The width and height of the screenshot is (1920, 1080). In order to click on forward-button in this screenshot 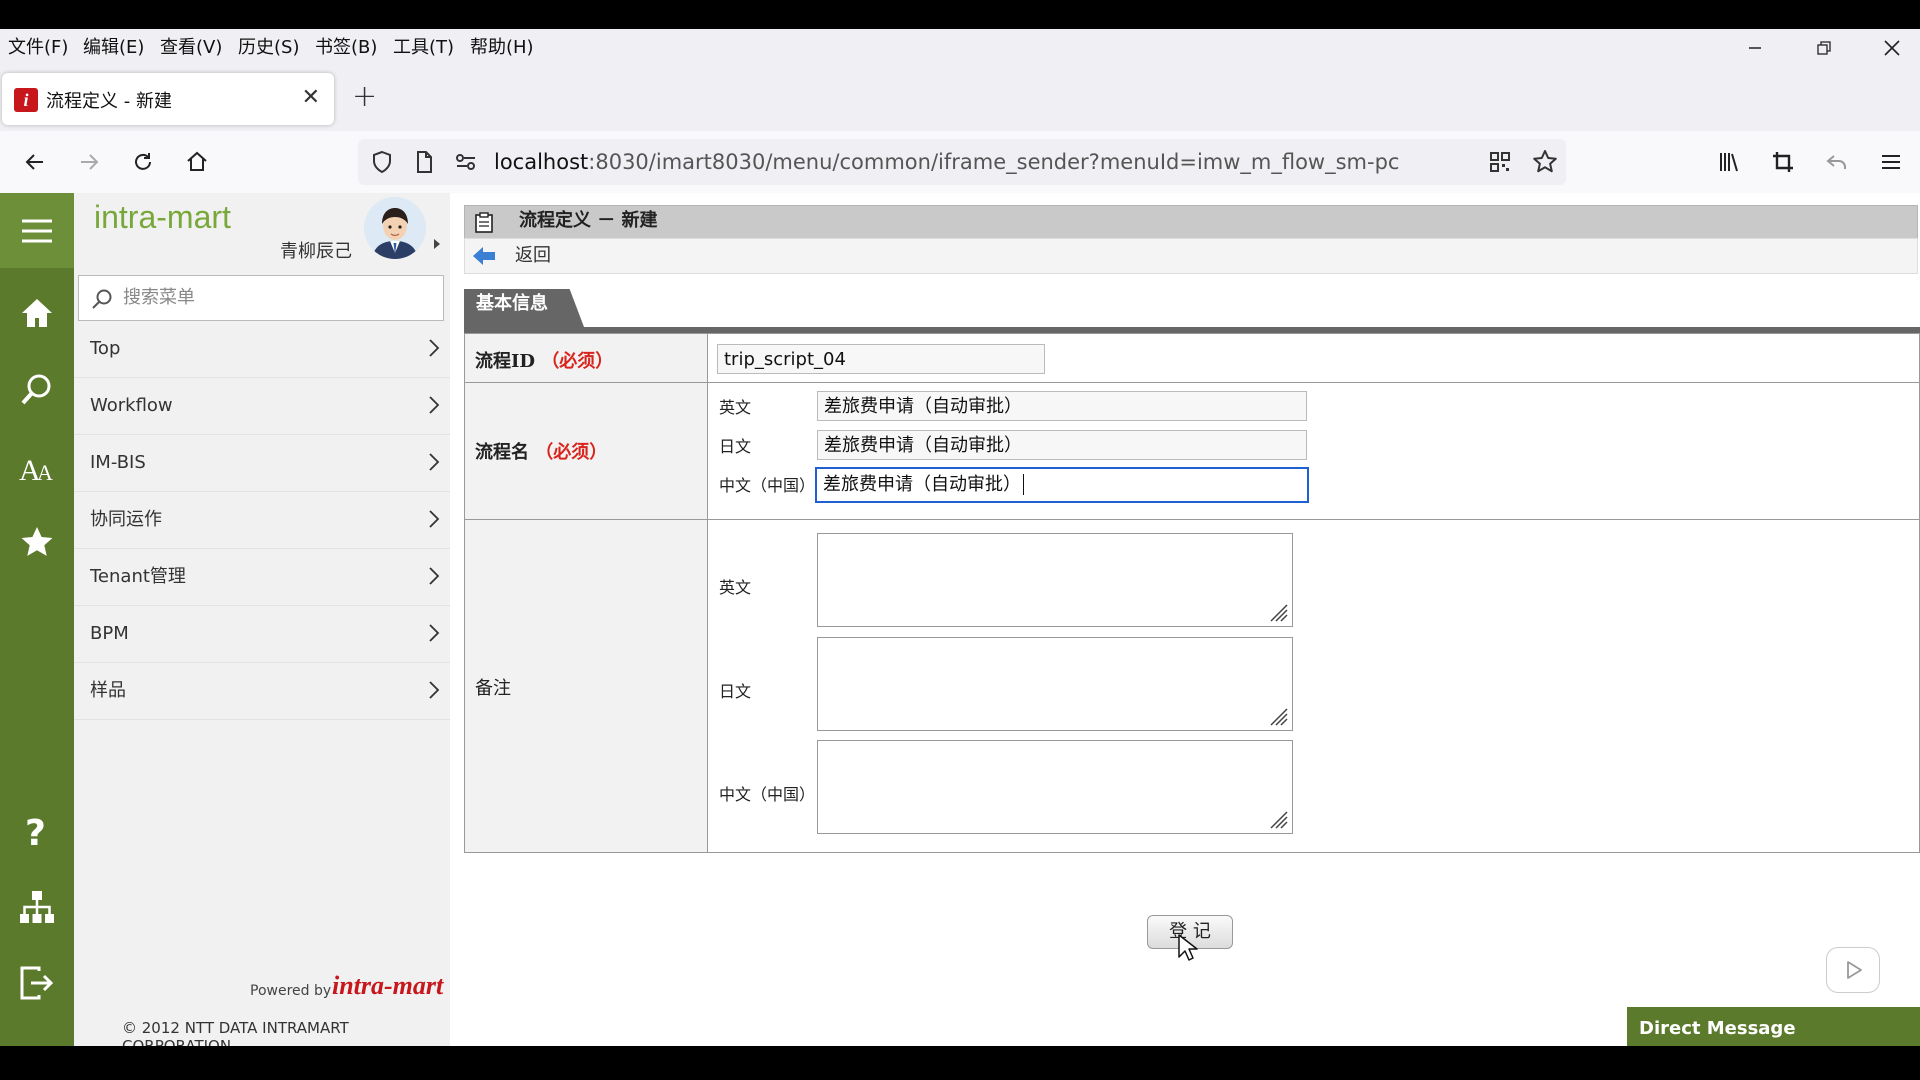, I will do `click(89, 162)`.